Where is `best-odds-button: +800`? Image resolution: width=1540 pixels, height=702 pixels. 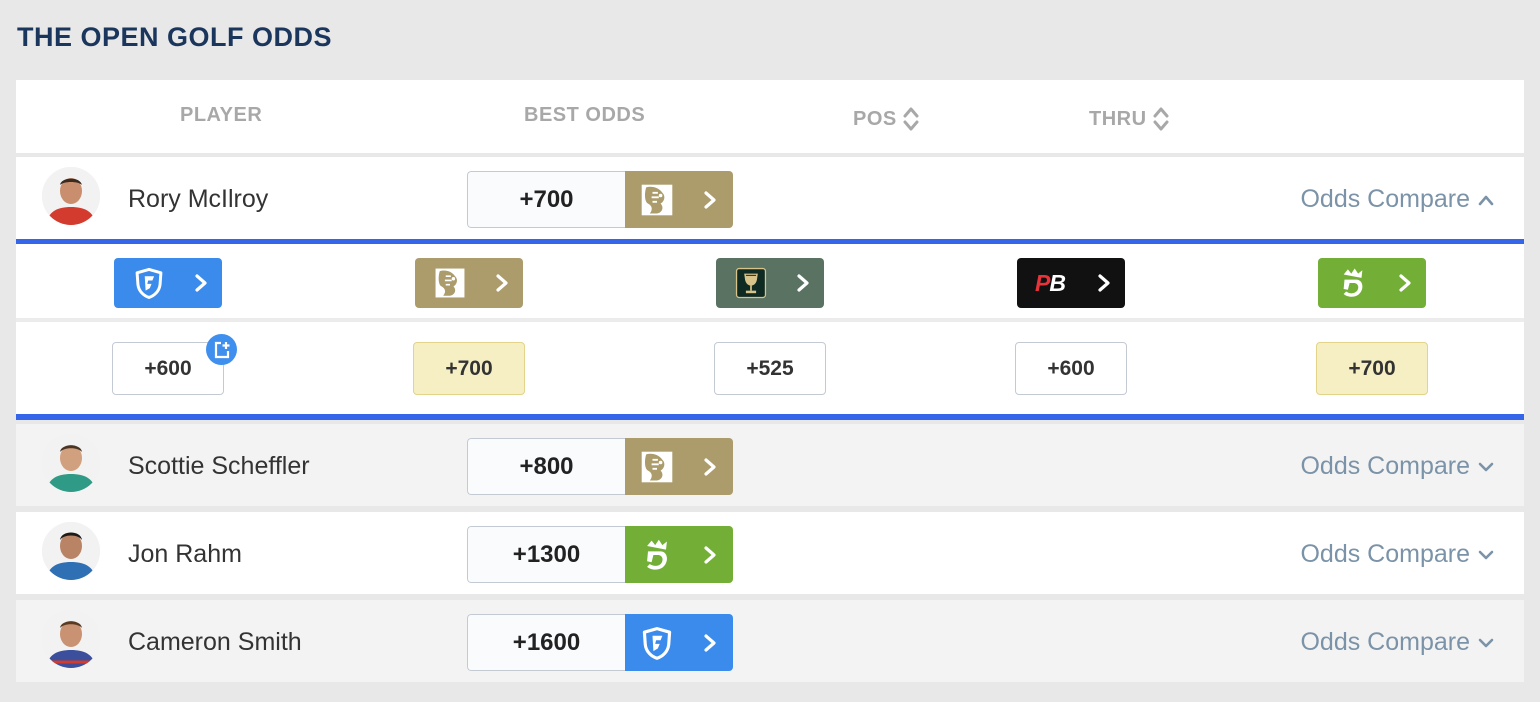
best-odds-button: +800 is located at coordinates (600, 466).